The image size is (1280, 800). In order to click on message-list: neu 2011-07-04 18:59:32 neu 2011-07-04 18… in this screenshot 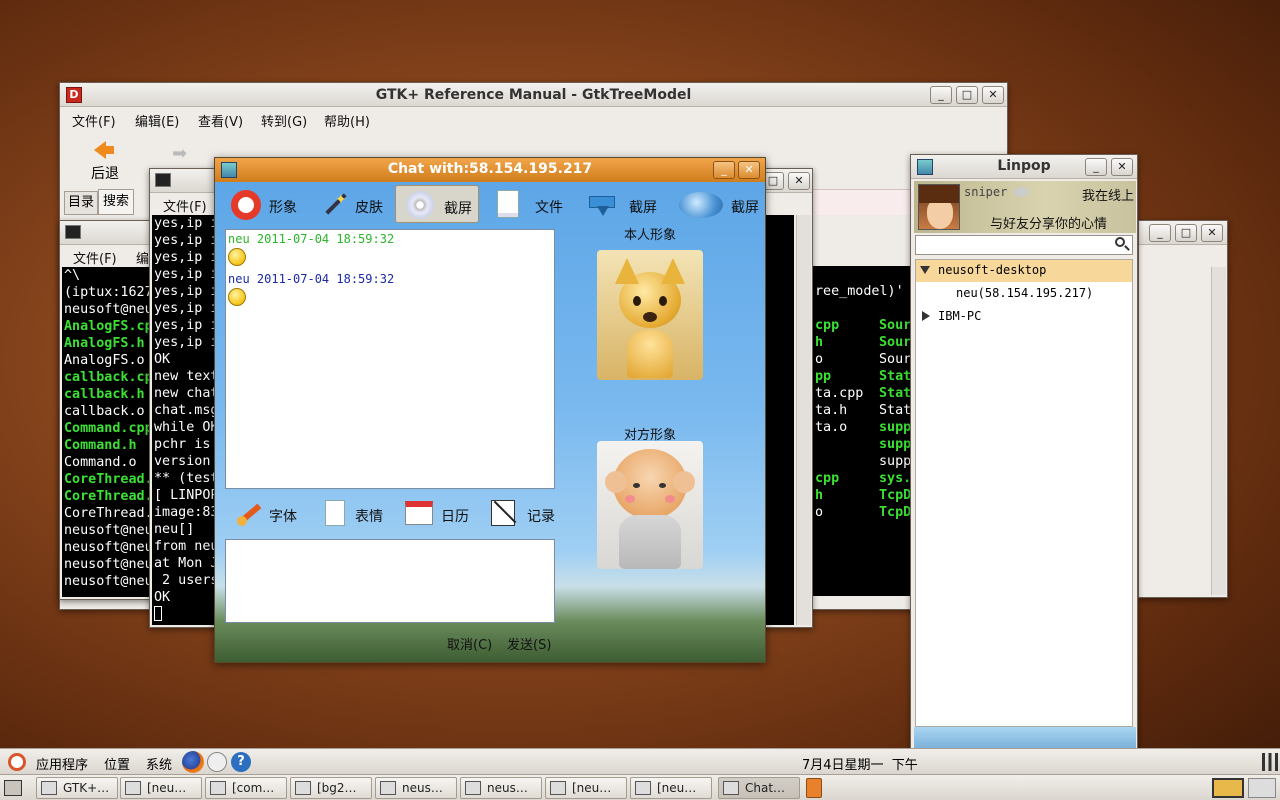, I will do `click(390, 272)`.